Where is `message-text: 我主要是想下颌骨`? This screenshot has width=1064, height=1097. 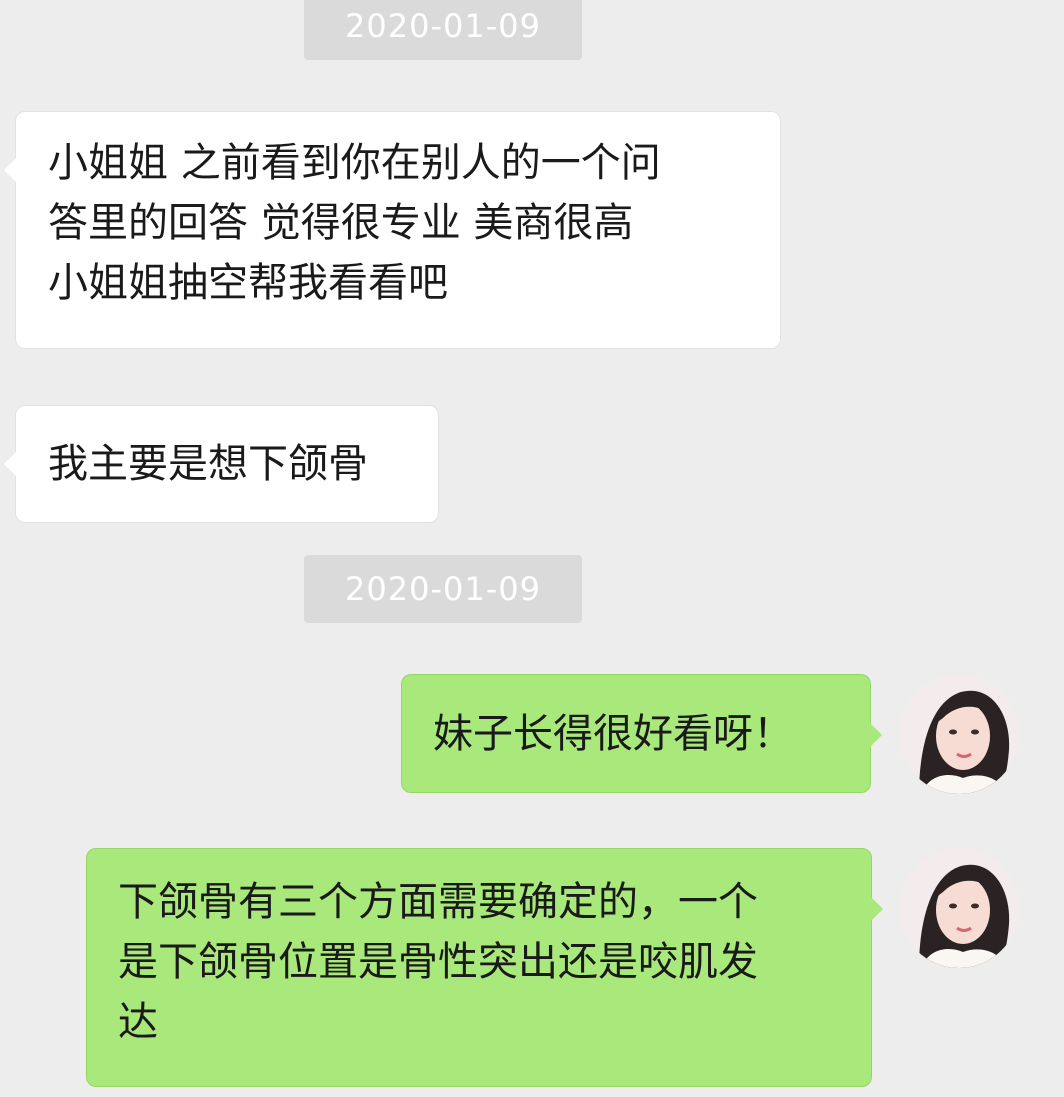 message-text: 我主要是想下颌骨 is located at coordinates (208, 464).